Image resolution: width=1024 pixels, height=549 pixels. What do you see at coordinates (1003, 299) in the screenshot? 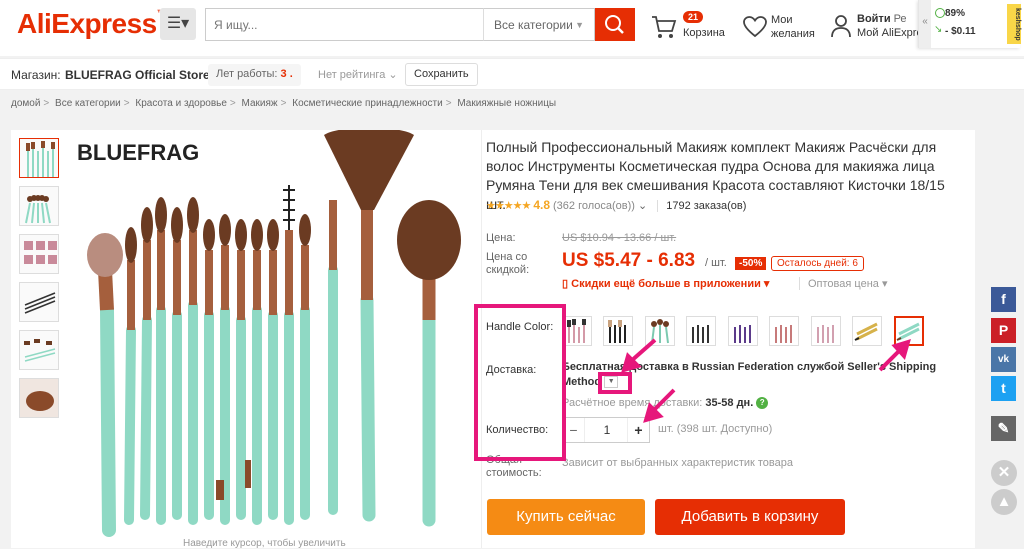
I see `facebook-share-icon: f` at bounding box center [1003, 299].